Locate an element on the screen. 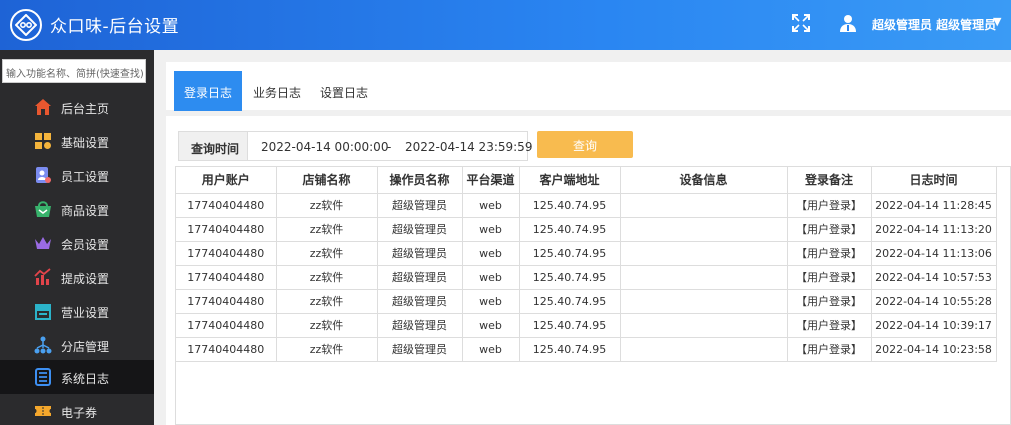  table-cell: 2022-04-14 10:23:58 is located at coordinates (934, 349).